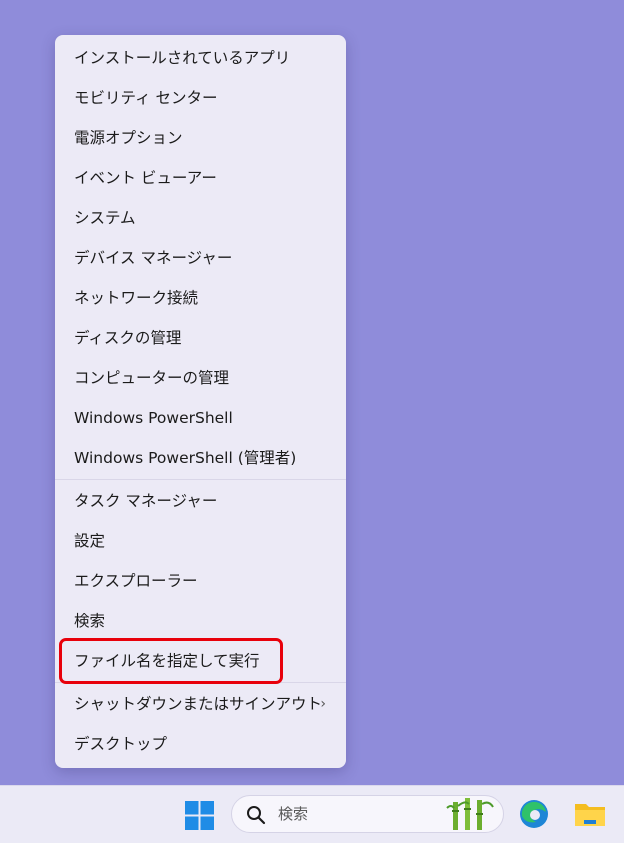 This screenshot has width=624, height=843. Describe the element at coordinates (590, 816) in the screenshot. I see `file-explorer-icon` at that location.